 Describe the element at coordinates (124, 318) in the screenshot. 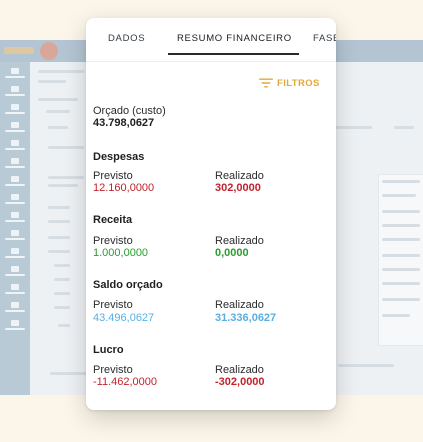

I see `budget-balance-forecast-value: 43.496,0627` at that location.